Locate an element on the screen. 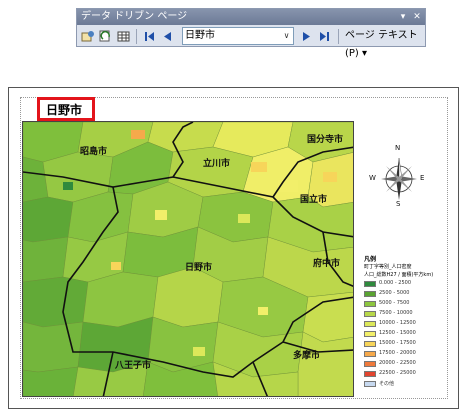 The image size is (468, 414). toolbar-title: データ ドリブン ページ is located at coordinates (251, 17).